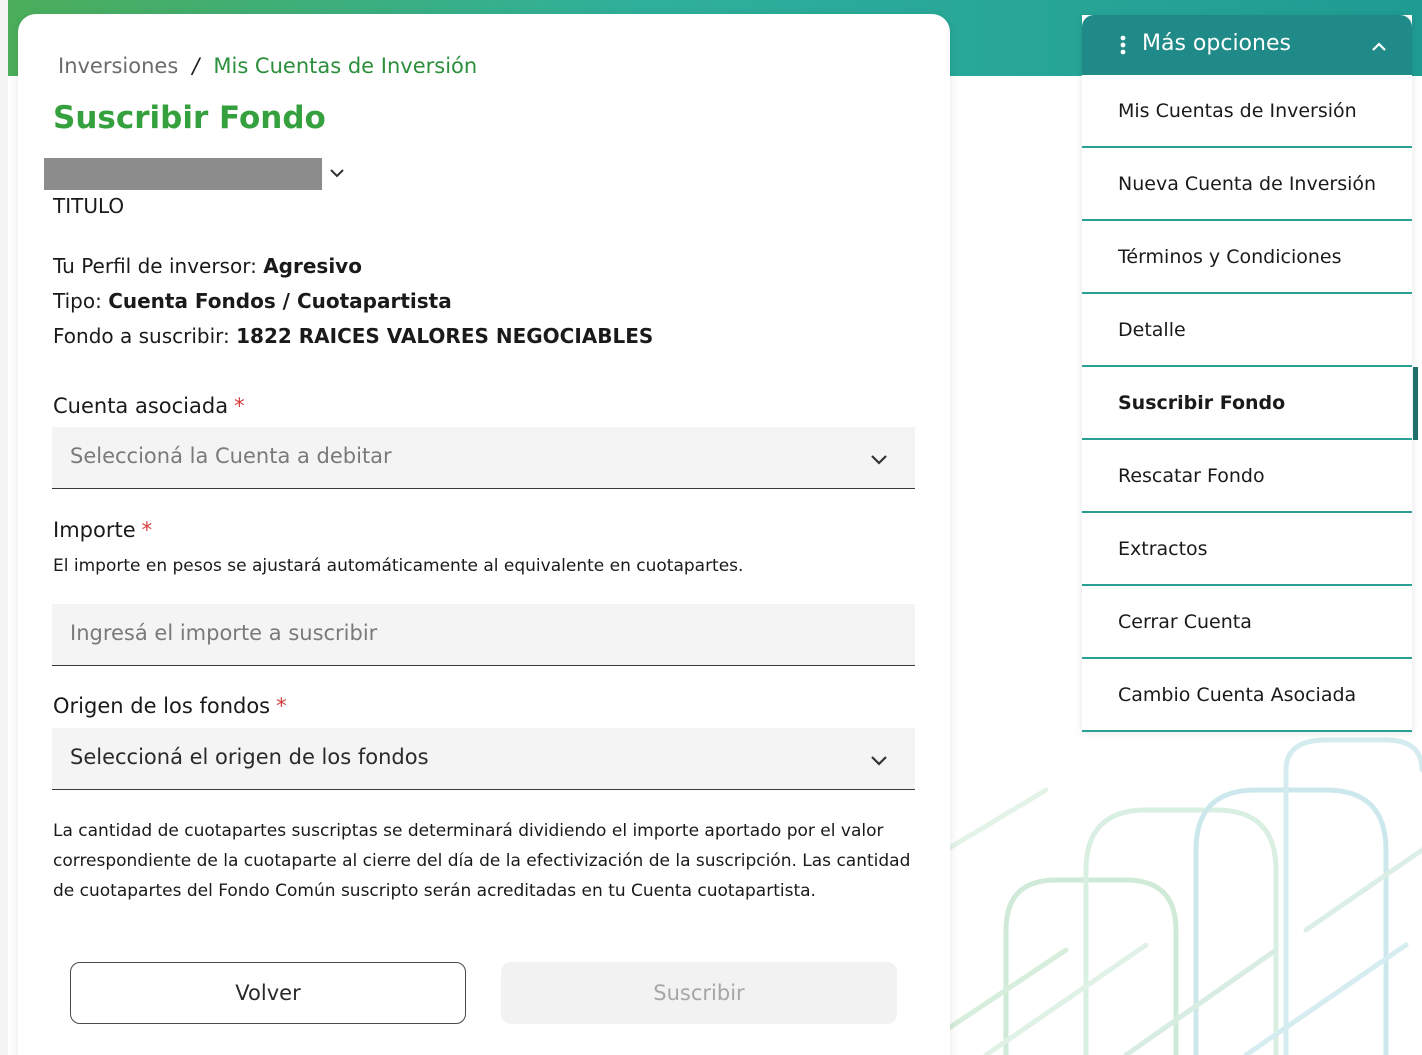 The image size is (1422, 1055). I want to click on option-mis-cuentas: Mis Cuentas de Inversión, so click(1247, 111).